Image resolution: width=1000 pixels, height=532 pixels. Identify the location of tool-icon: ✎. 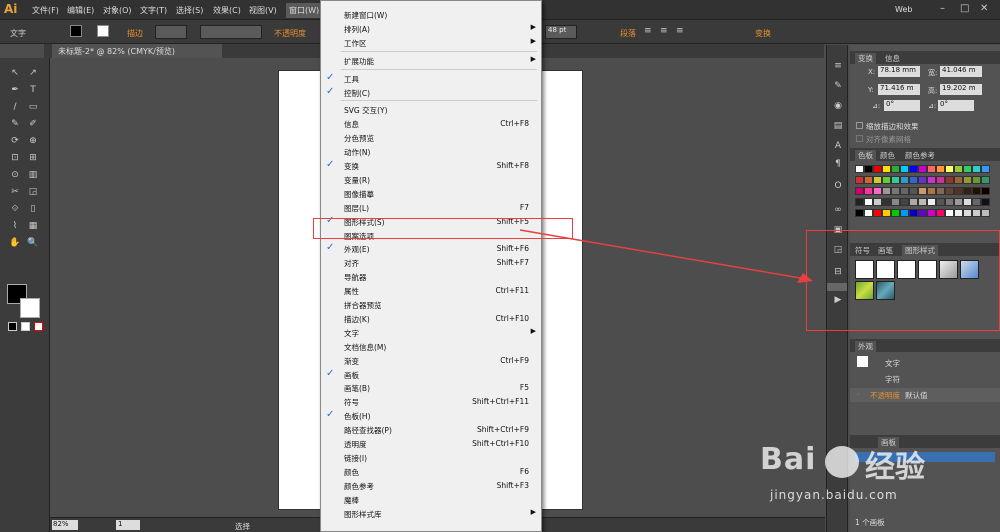
(15, 124).